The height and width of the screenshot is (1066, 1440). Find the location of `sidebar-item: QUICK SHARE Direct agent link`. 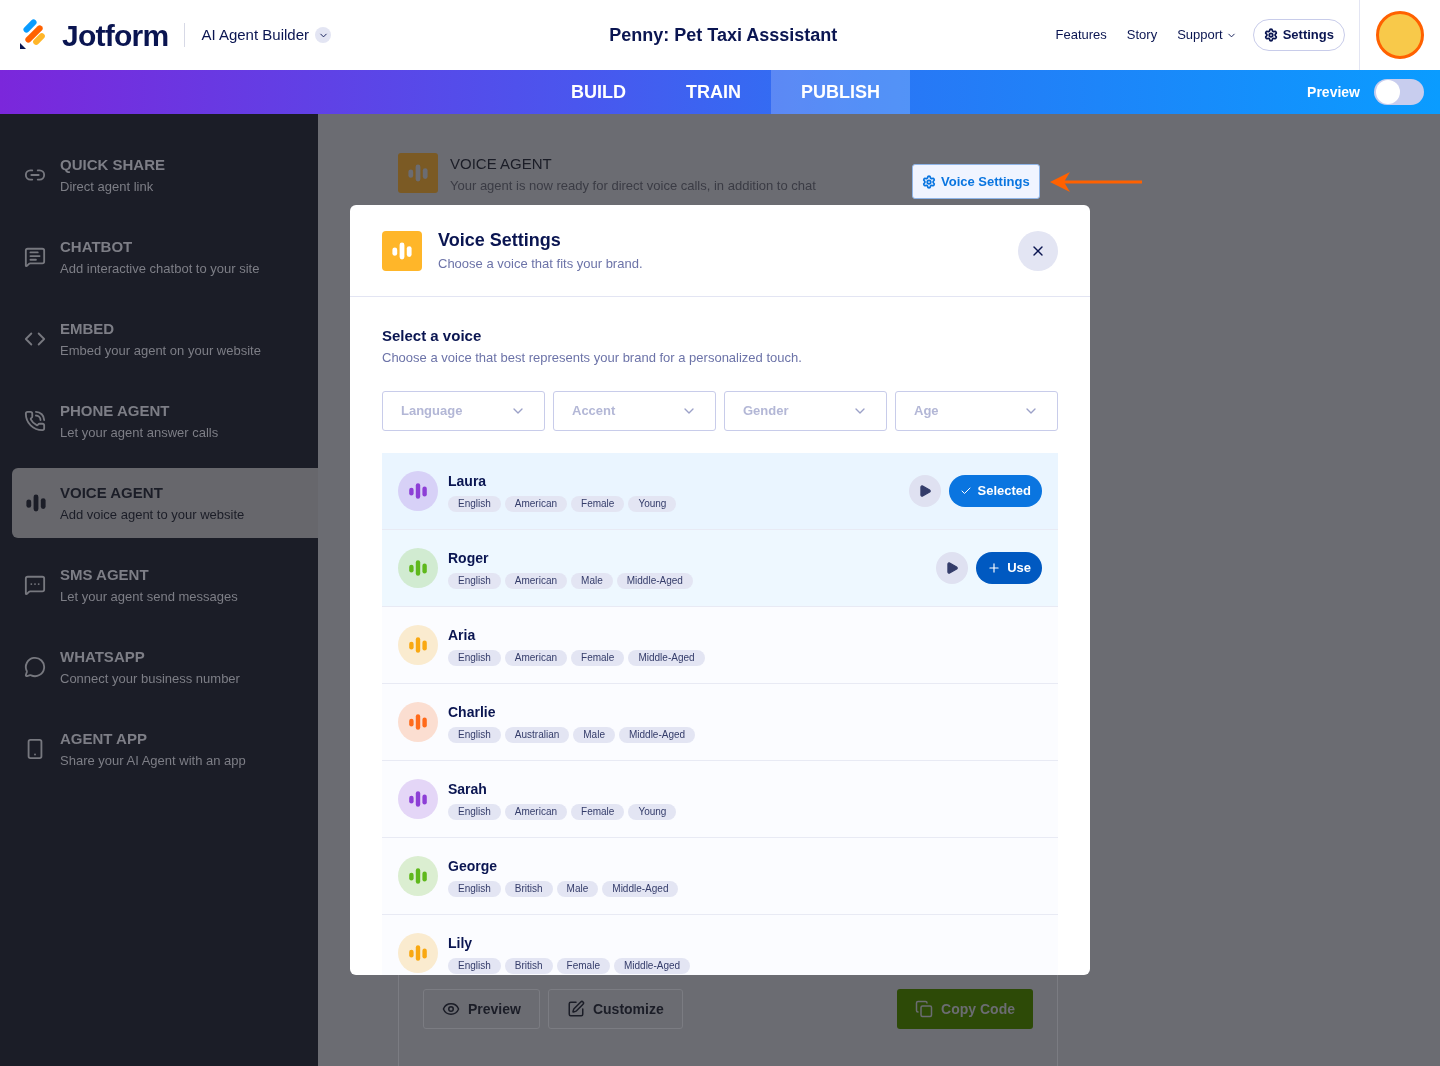

sidebar-item: QUICK SHARE Direct agent link is located at coordinates (165, 175).